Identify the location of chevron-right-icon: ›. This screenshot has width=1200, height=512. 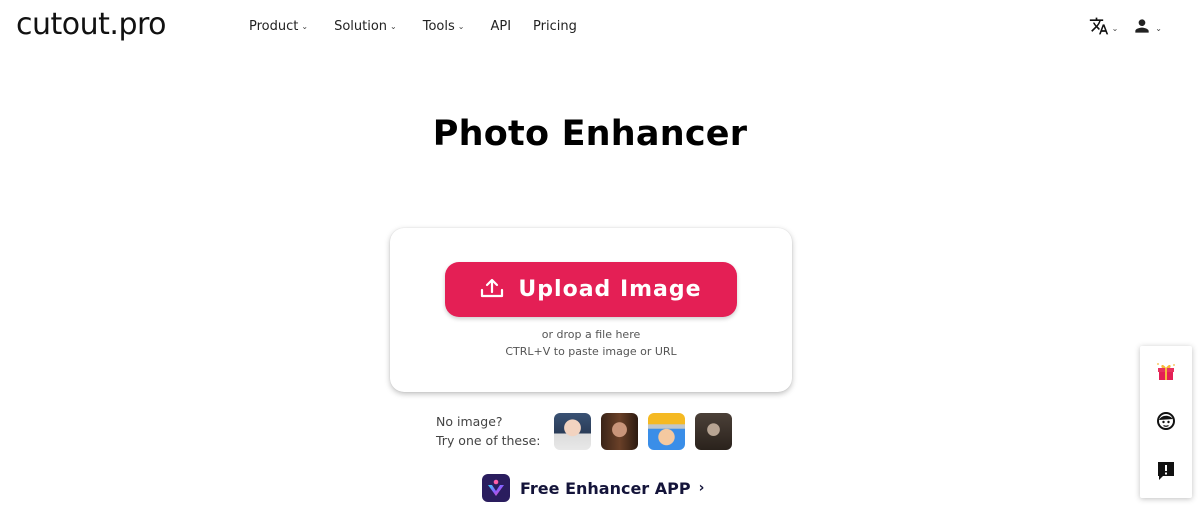
(701, 488).